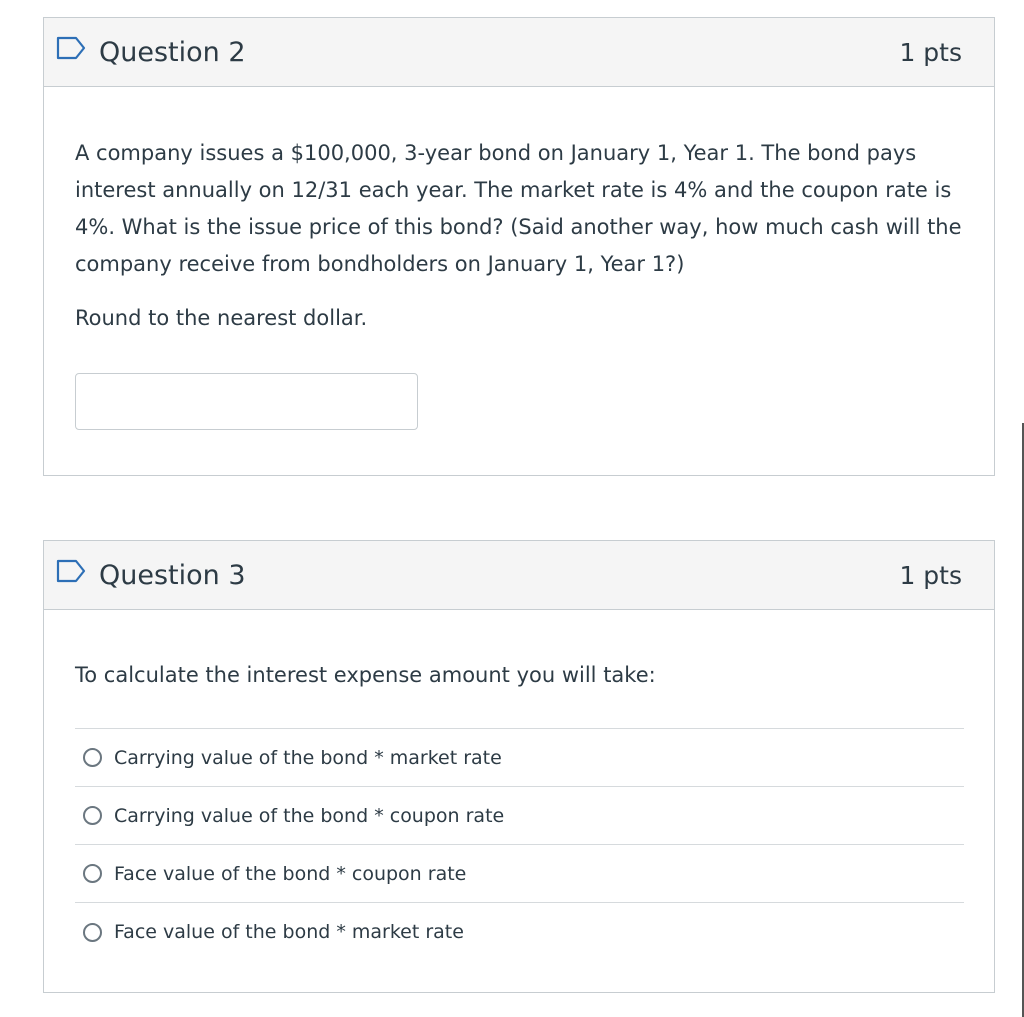  What do you see at coordinates (172, 52) in the screenshot?
I see `question-2-title: Question 2` at bounding box center [172, 52].